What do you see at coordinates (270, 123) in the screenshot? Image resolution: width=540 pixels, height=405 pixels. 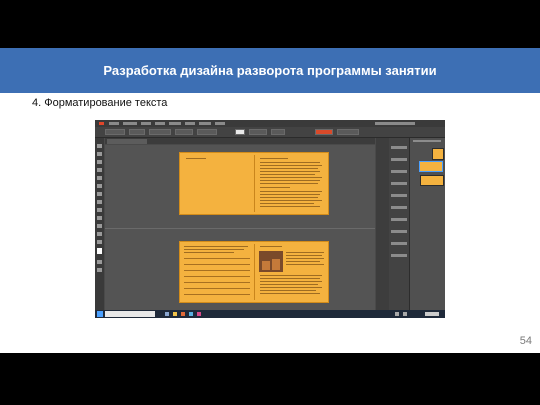 I see `menu-bar` at bounding box center [270, 123].